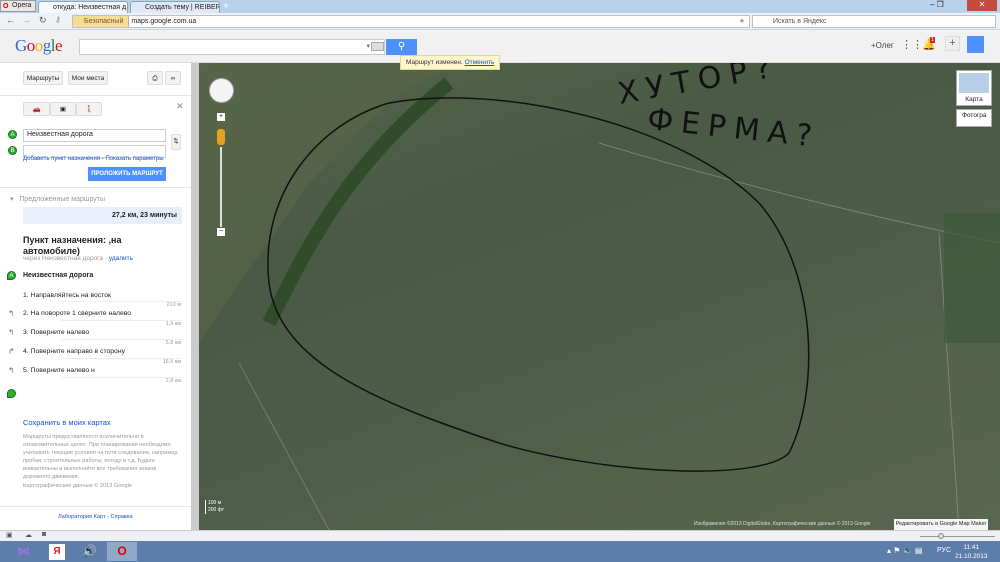  What do you see at coordinates (226, 6) in the screenshot?
I see `new-tab-button: +` at bounding box center [226, 6].